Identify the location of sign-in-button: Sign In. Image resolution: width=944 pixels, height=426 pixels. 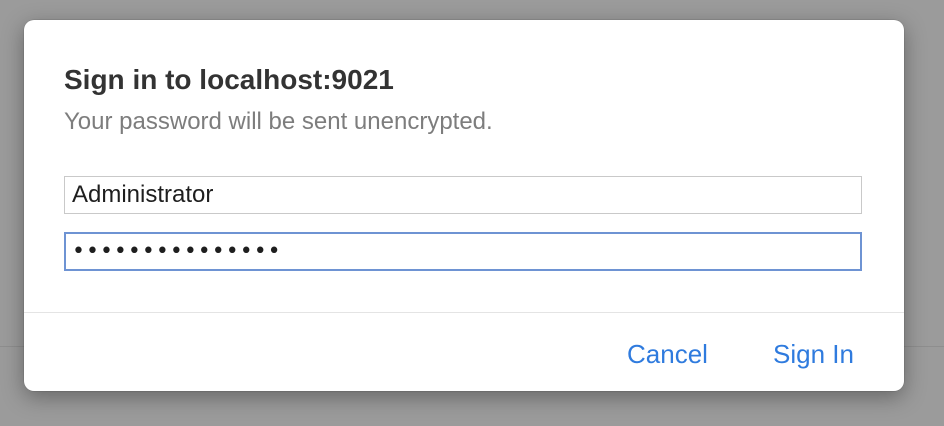
(813, 354).